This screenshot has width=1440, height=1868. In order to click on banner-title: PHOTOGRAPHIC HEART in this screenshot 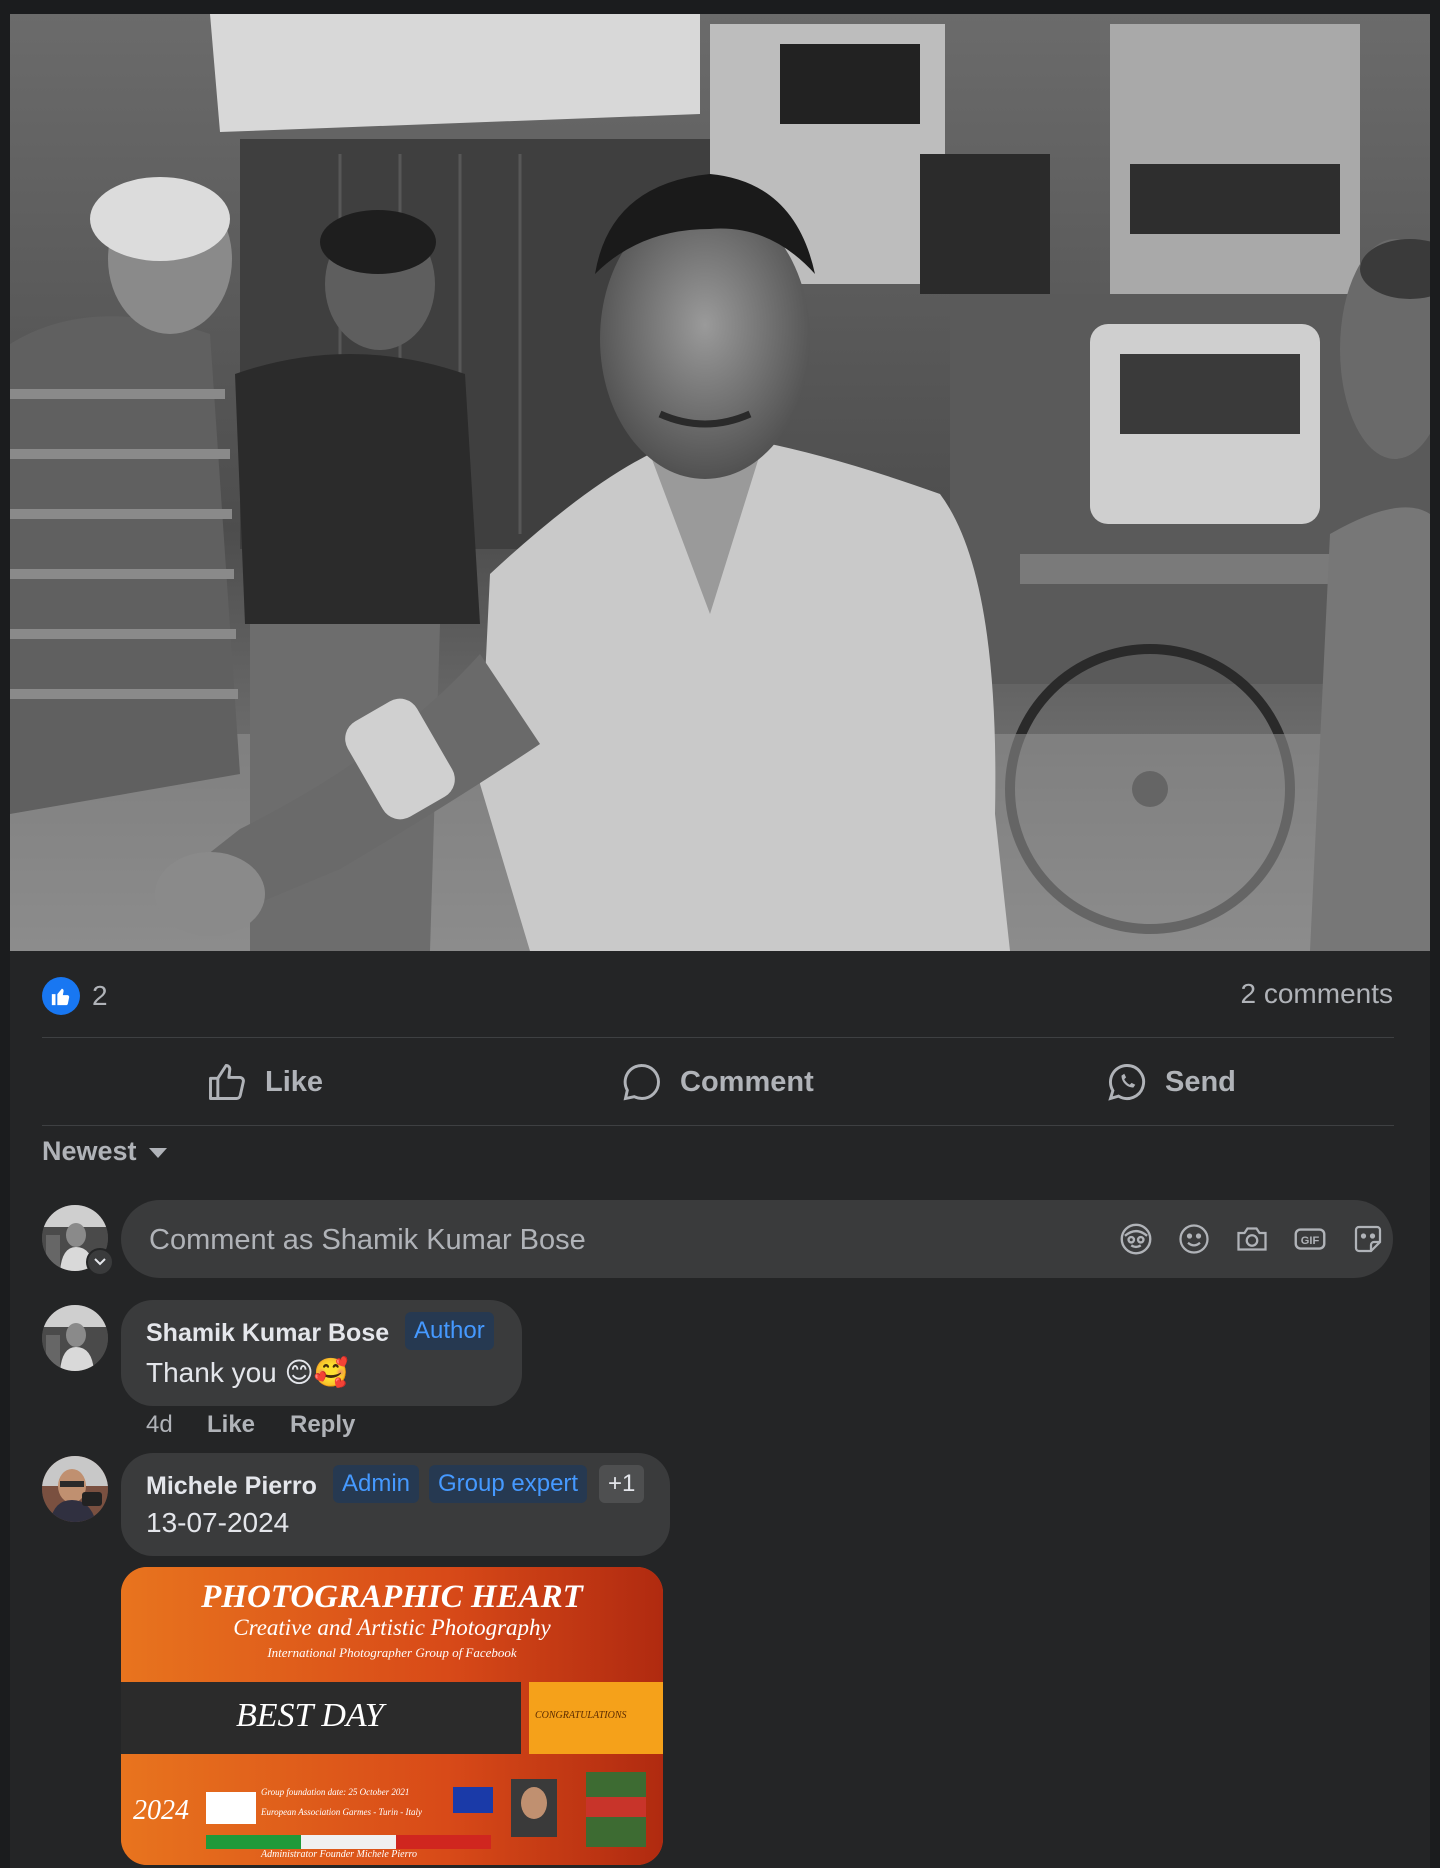, I will do `click(392, 1597)`.